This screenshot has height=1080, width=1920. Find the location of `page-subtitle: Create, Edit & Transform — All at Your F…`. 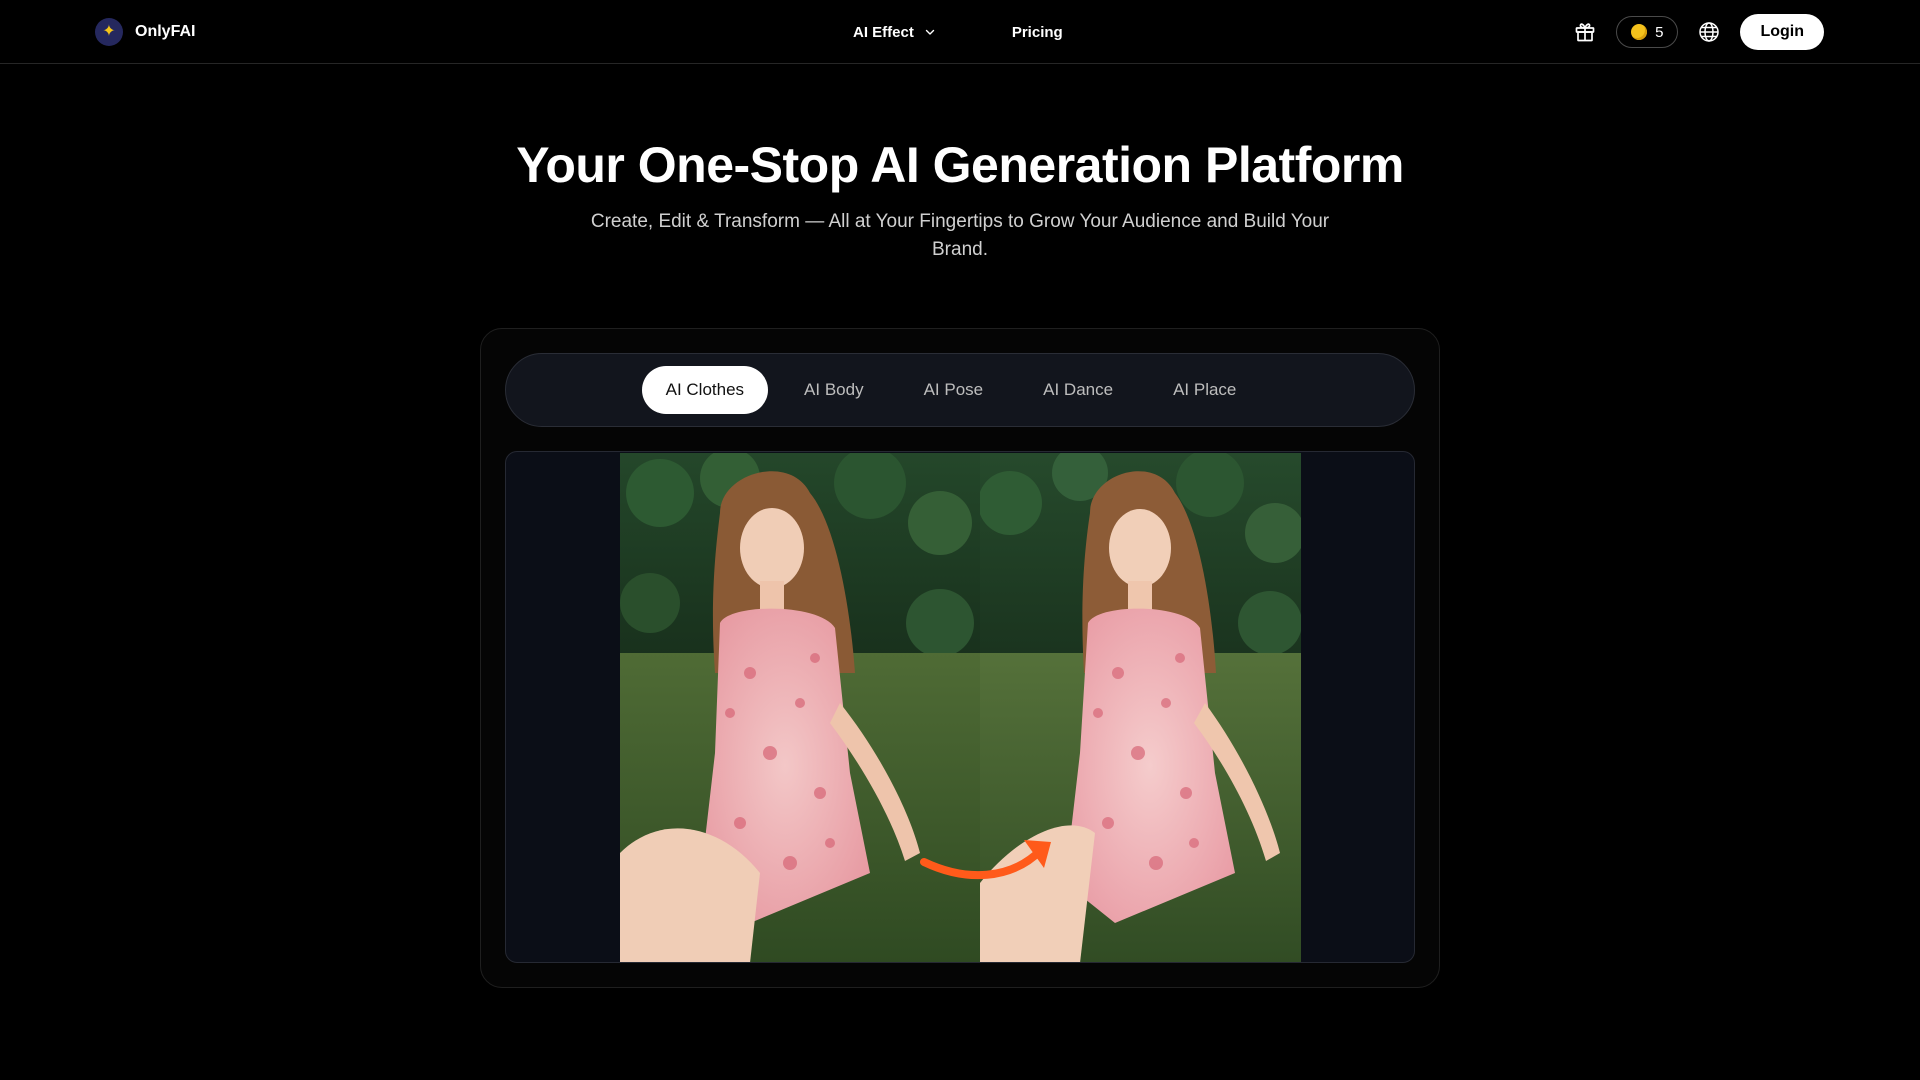

page-subtitle: Create, Edit & Transform — All at Your F… is located at coordinates (960, 235).